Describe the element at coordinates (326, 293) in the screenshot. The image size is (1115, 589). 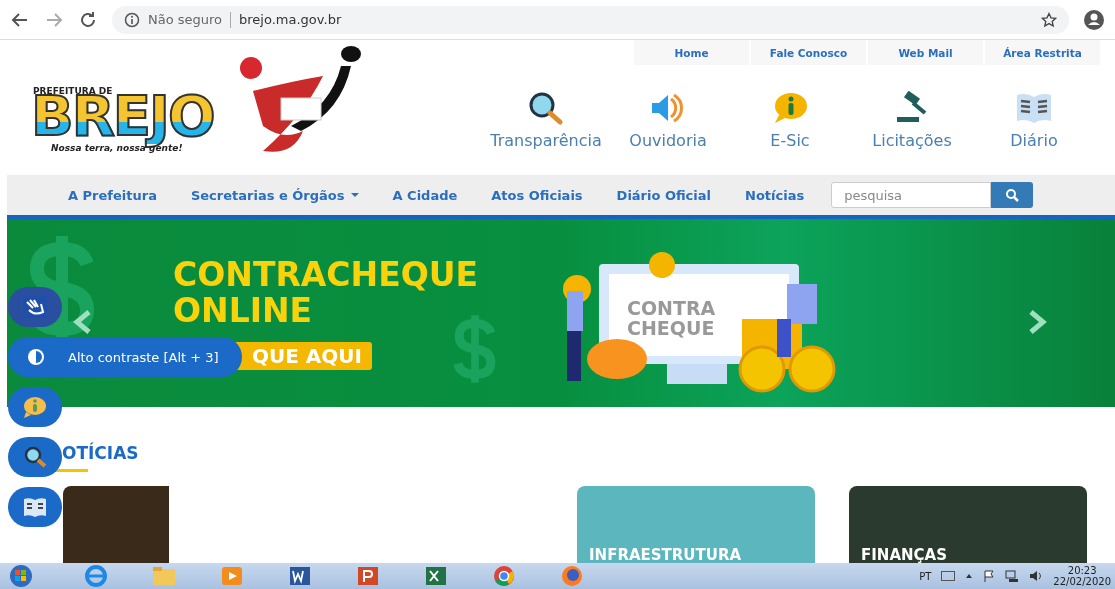
I see `banner-headline: CONTRACHEQUE ONLINE` at that location.